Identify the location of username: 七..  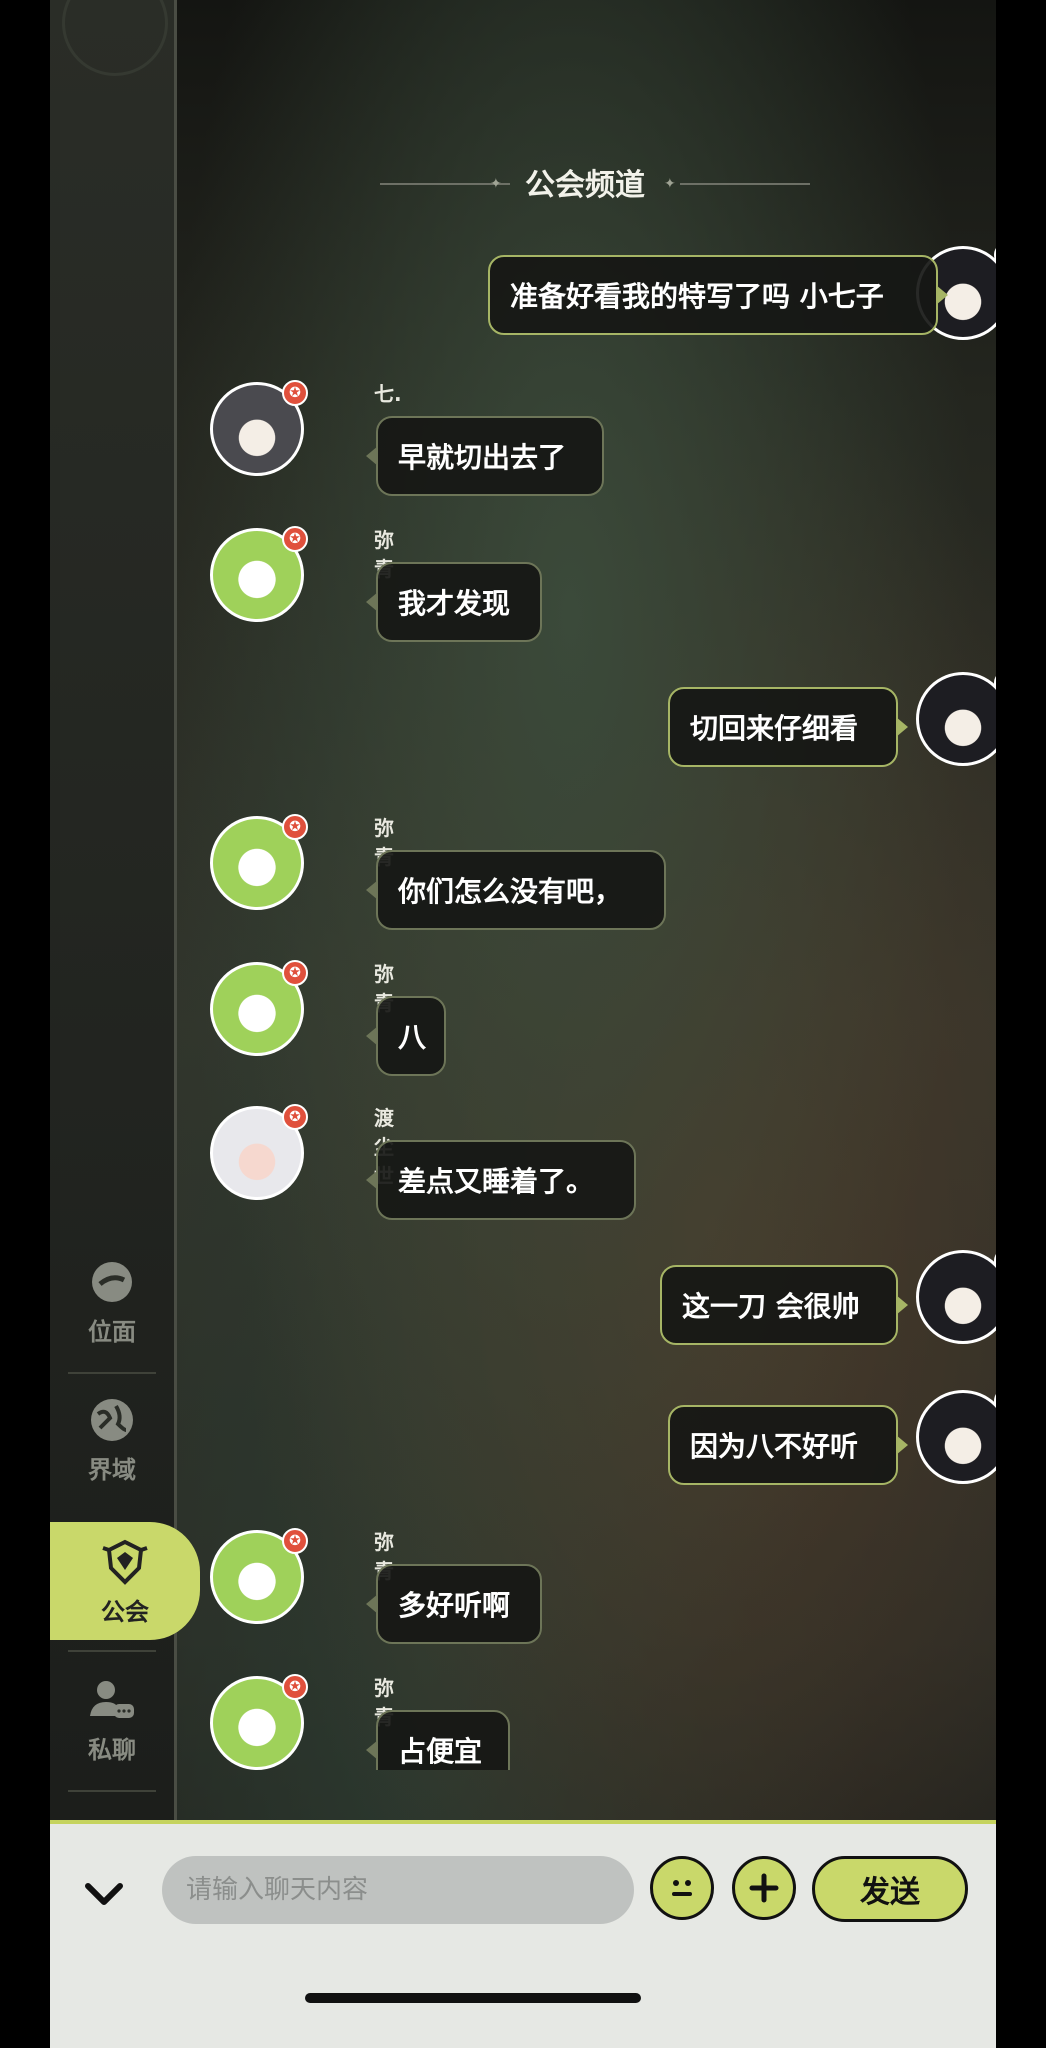
(388, 394).